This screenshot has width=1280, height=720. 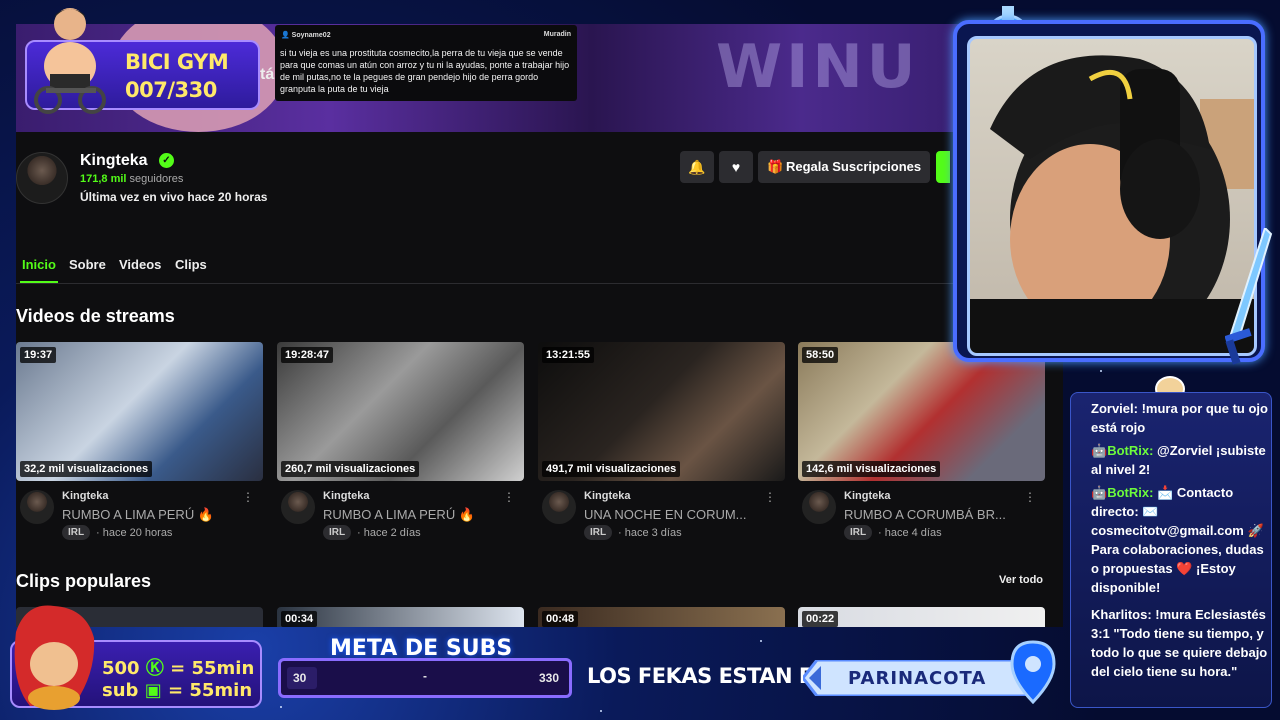 What do you see at coordinates (400, 411) in the screenshot?
I see `video-thumbnail: 19:28:47 260,7 mil visualizaciones` at bounding box center [400, 411].